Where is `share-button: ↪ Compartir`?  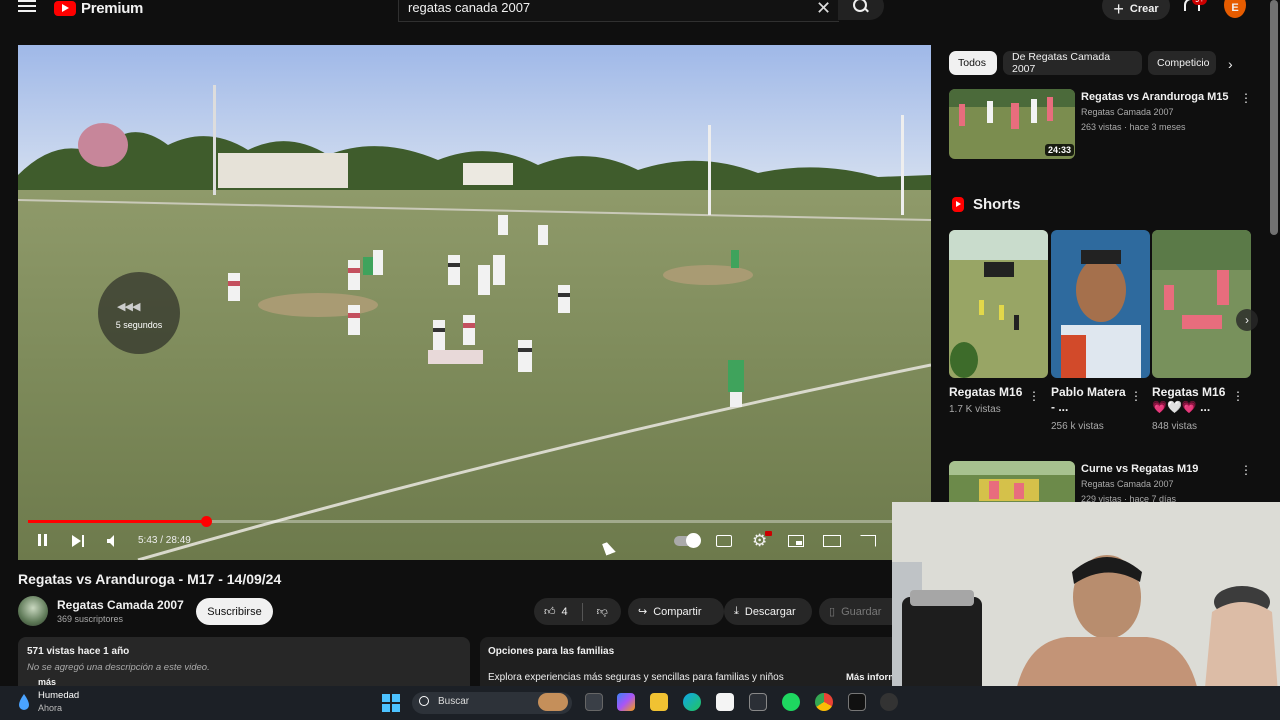 share-button: ↪ Compartir is located at coordinates (676, 611).